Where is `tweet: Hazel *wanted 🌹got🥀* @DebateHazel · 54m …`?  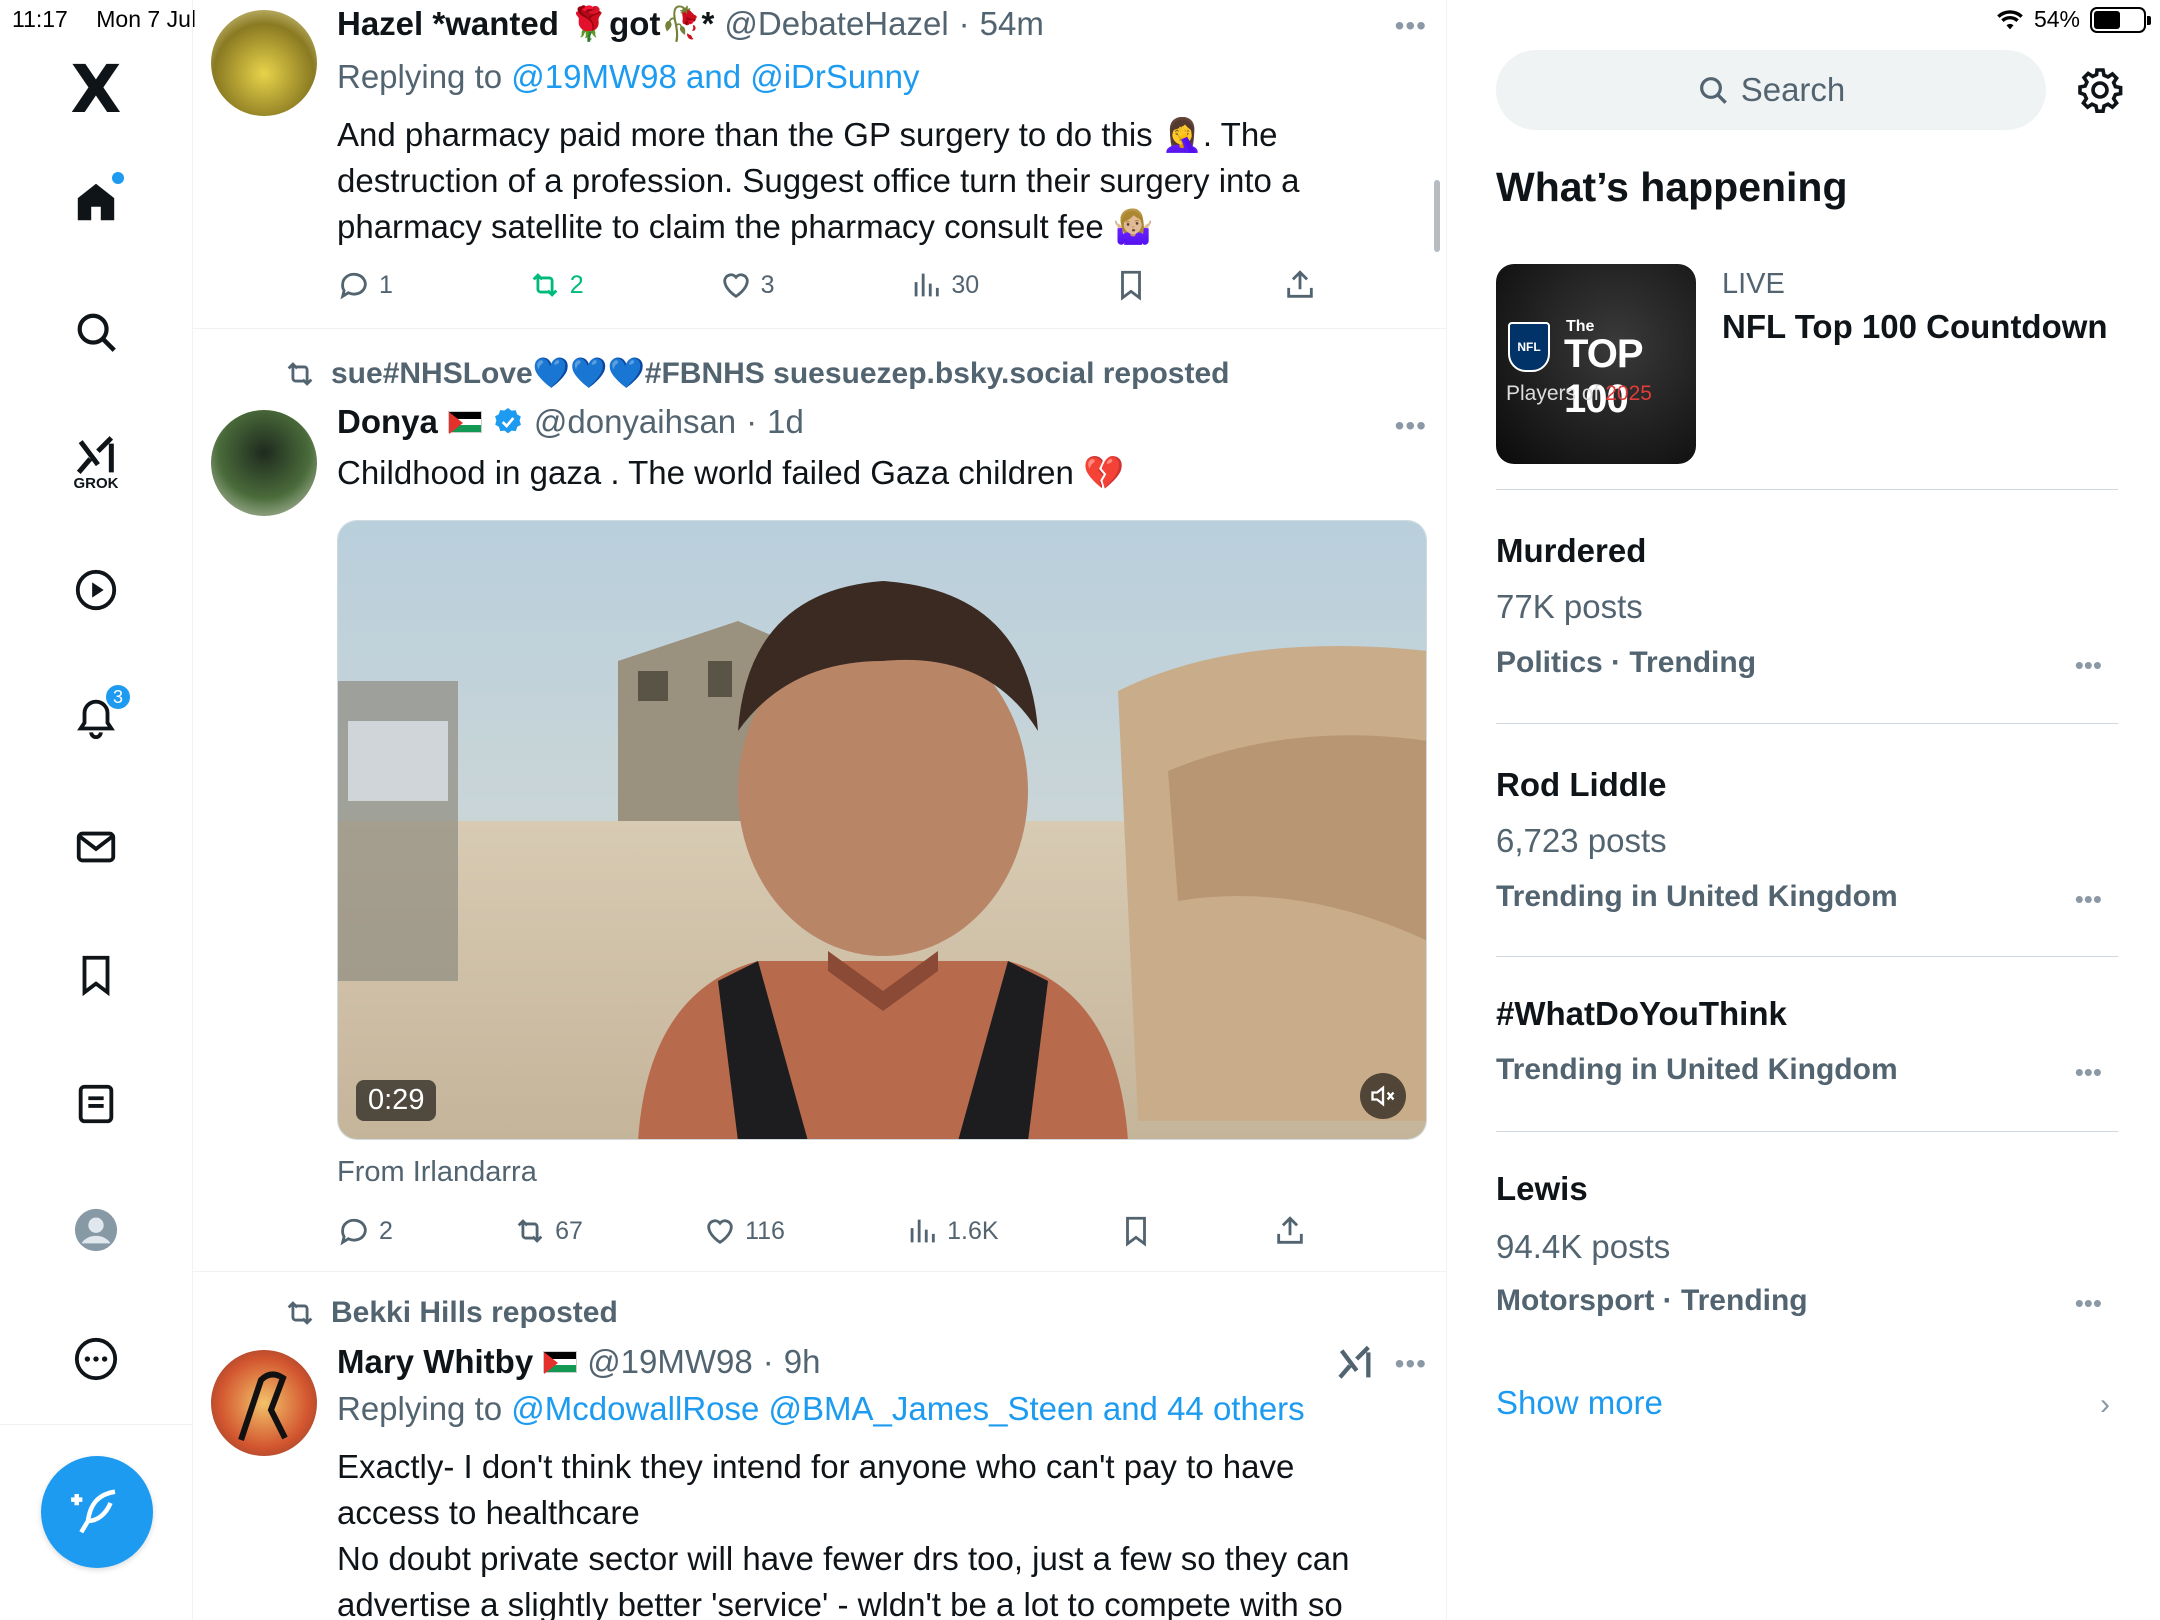 tweet: Hazel *wanted 🌹got🥀* @DebateHazel · 54m … is located at coordinates (819, 164).